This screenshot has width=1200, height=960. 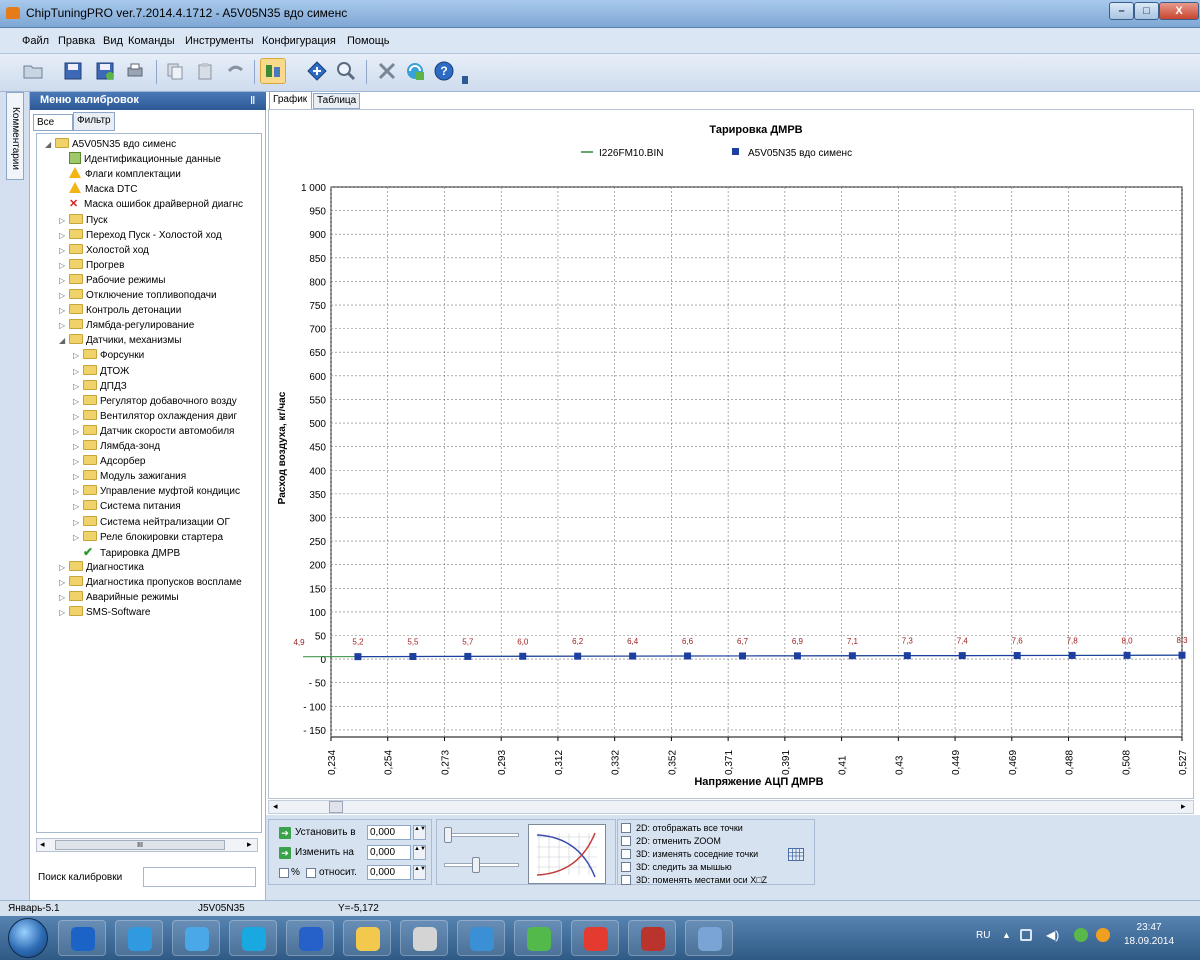 What do you see at coordinates (101, 371) in the screenshot?
I see `tree-item: ▷ ДТОЖ` at bounding box center [101, 371].